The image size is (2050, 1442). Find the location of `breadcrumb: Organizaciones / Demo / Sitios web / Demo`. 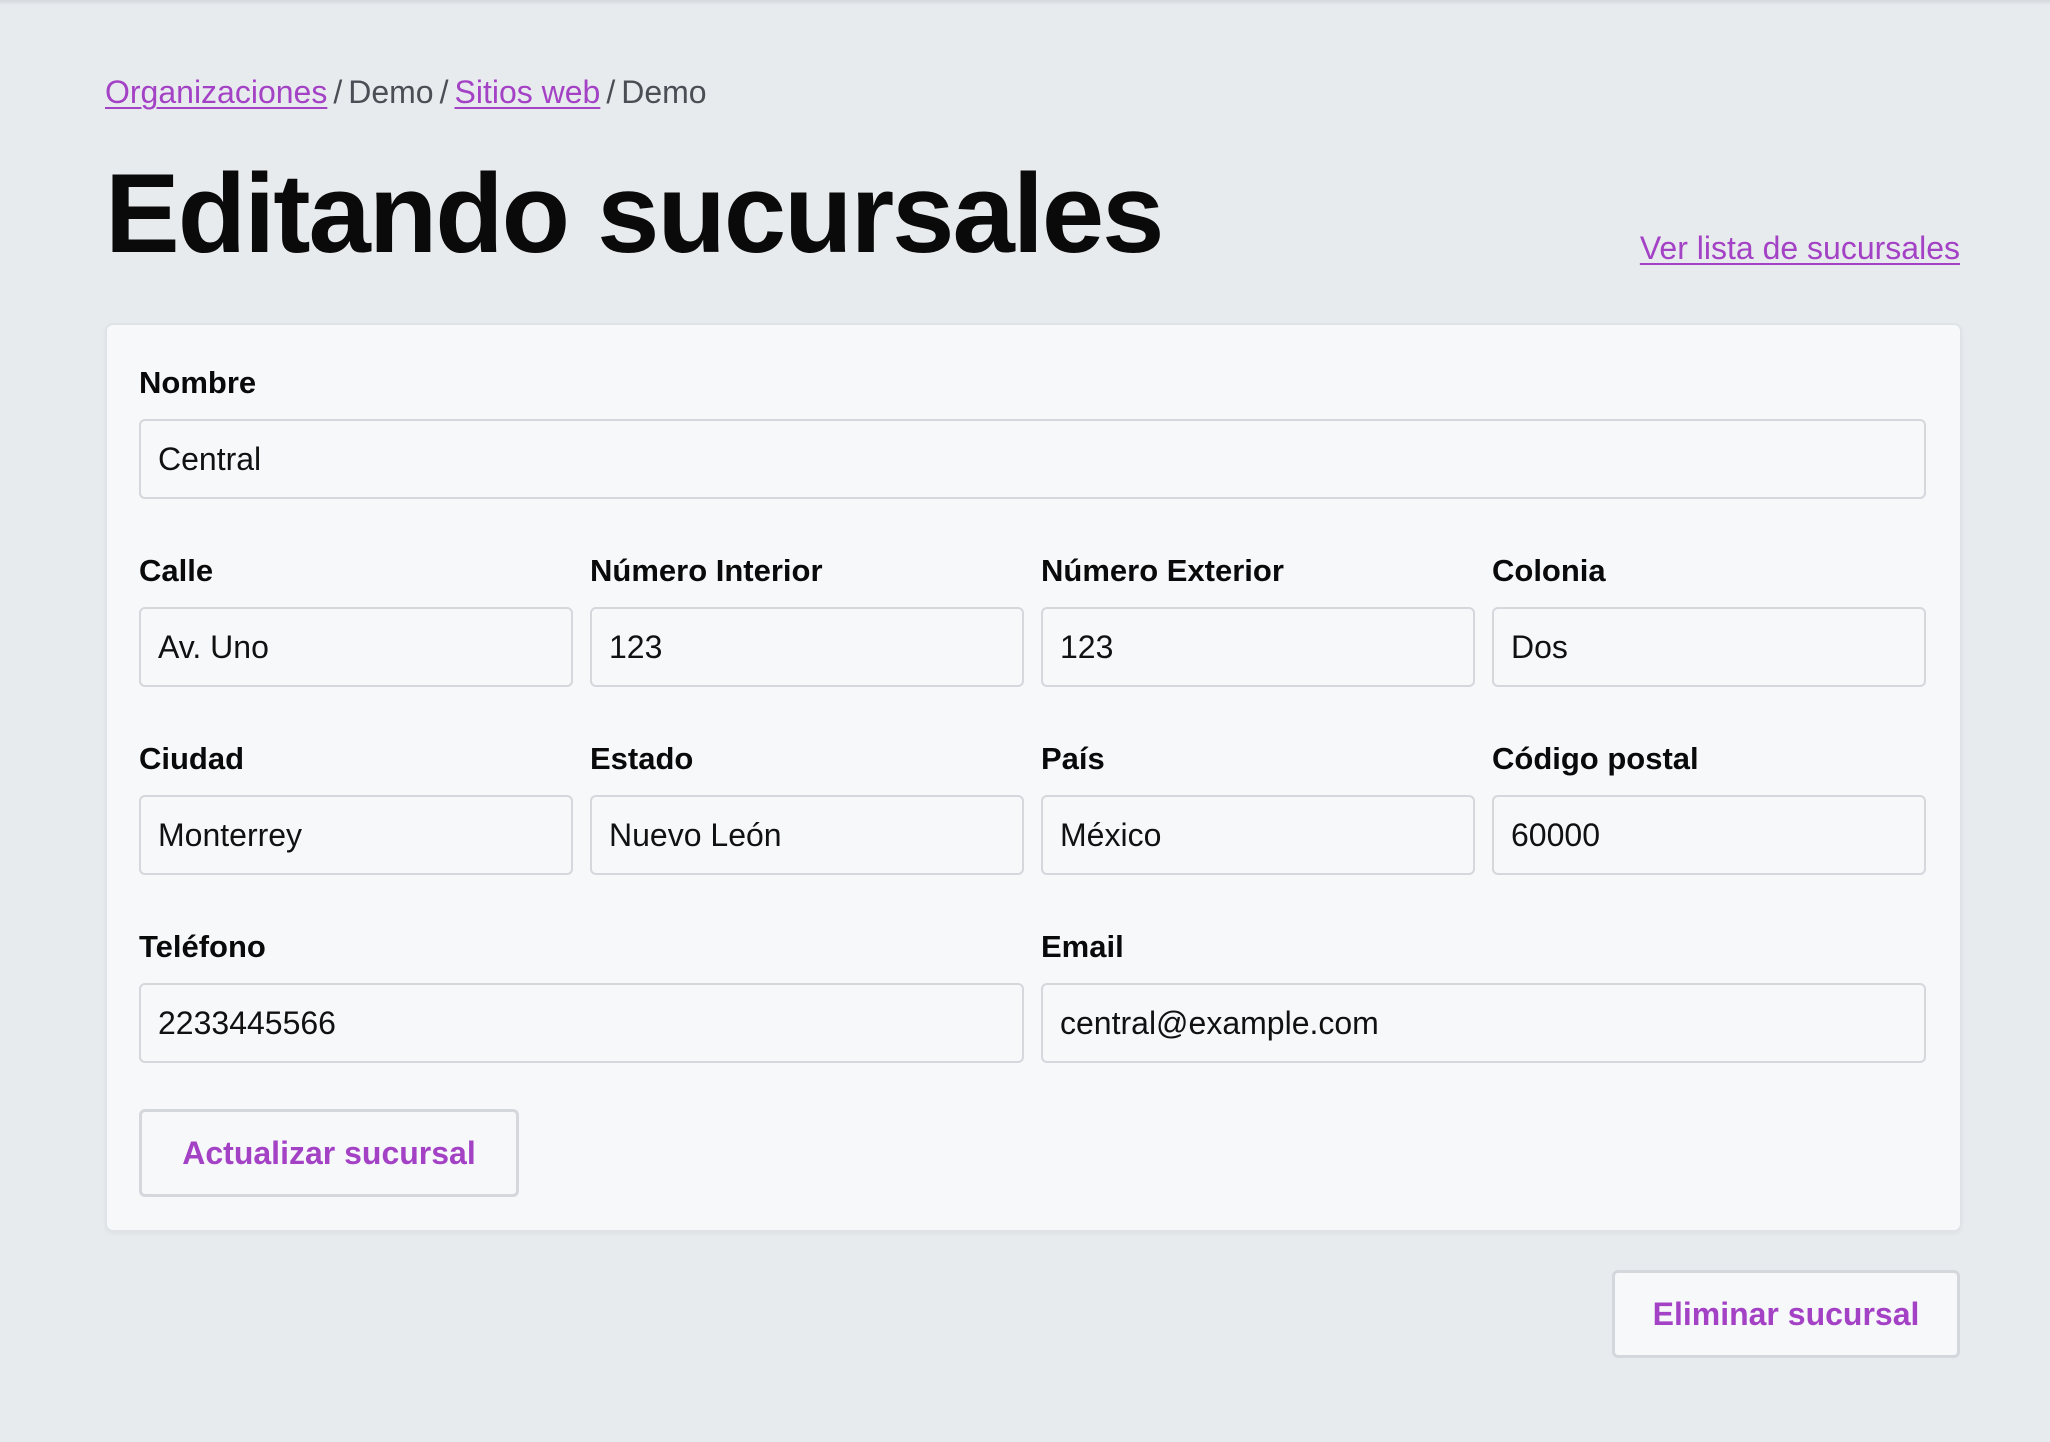

breadcrumb: Organizaciones / Demo / Sitios web / Demo is located at coordinates (406, 92).